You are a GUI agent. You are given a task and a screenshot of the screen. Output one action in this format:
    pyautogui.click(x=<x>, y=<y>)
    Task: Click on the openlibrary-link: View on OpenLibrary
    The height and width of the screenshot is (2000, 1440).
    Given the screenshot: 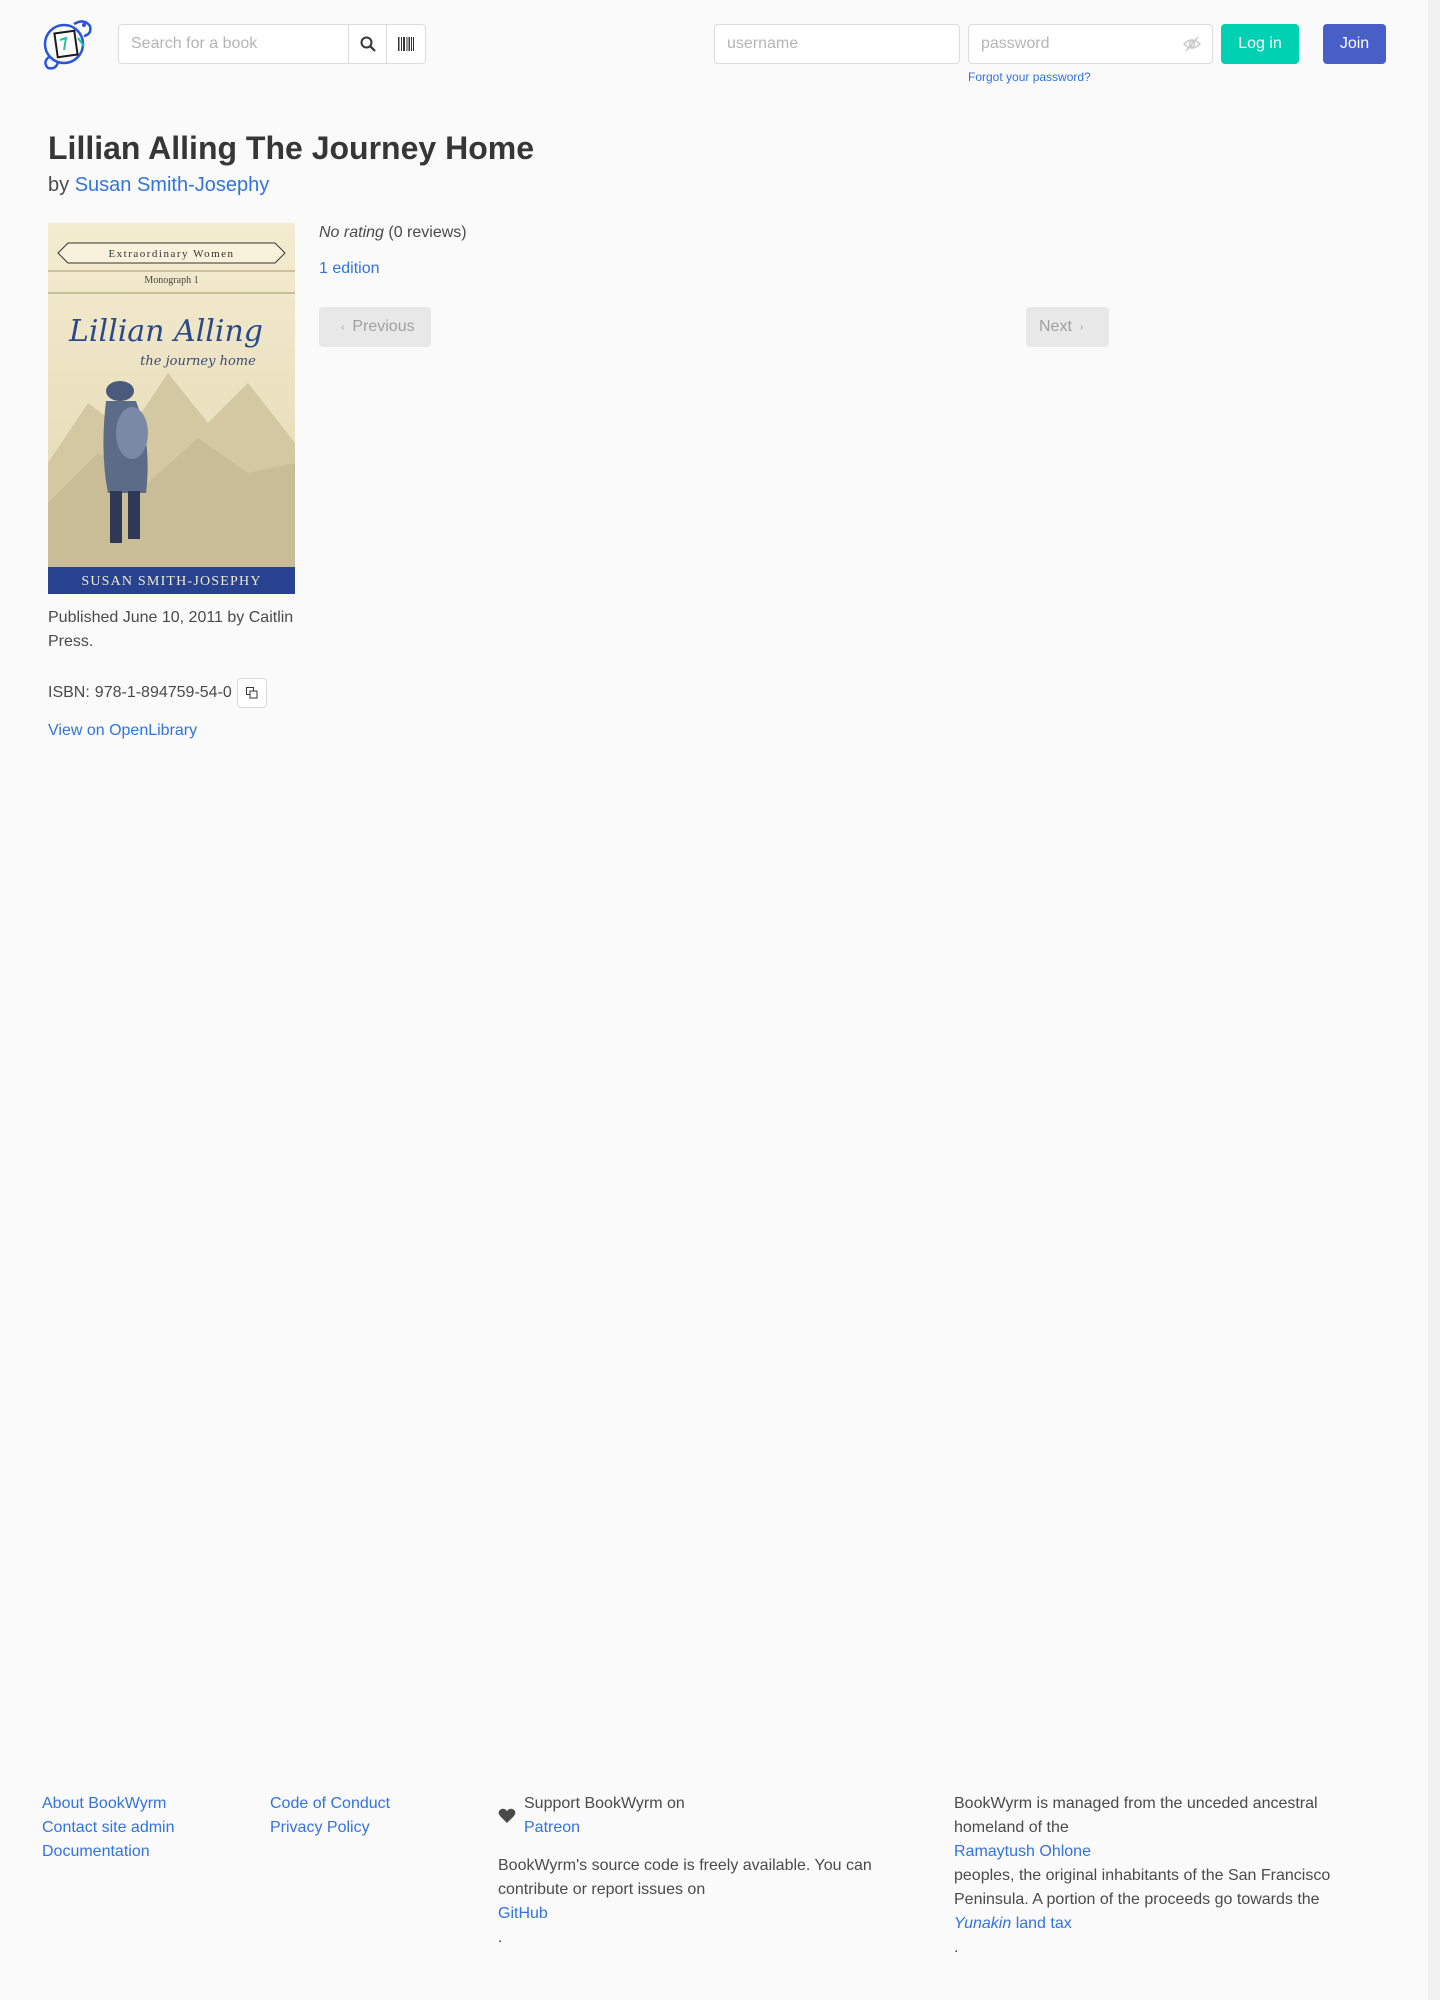 What is the action you would take?
    pyautogui.click(x=122, y=731)
    